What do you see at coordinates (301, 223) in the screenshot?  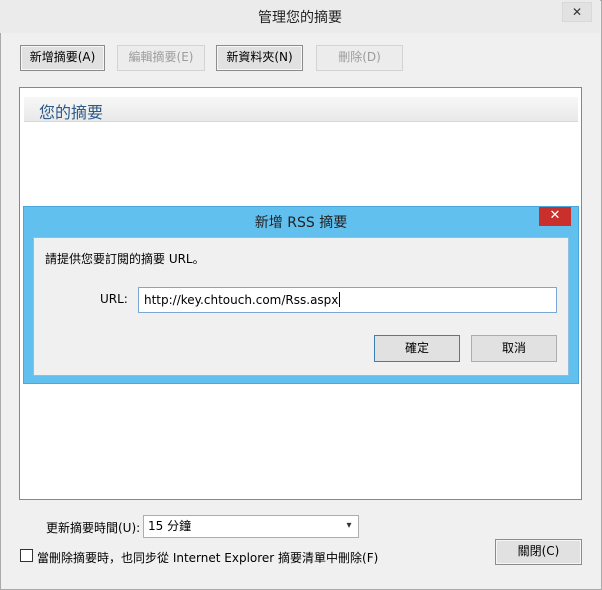 I see `dialog-title: 新增 RSS 摘要` at bounding box center [301, 223].